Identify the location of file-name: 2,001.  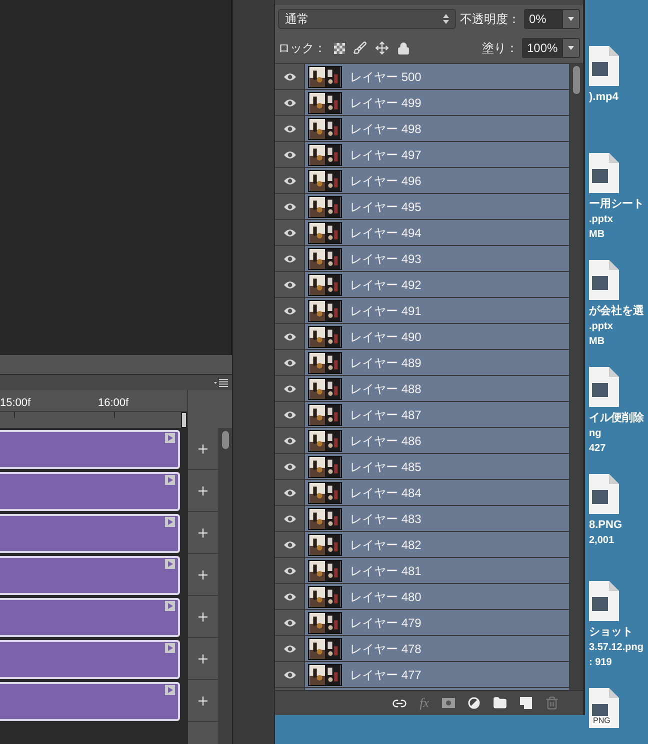
(618, 540).